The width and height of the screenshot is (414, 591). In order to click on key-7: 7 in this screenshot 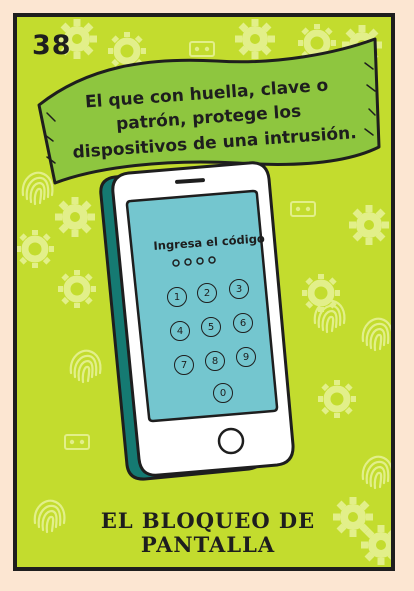, I will do `click(184, 365)`.